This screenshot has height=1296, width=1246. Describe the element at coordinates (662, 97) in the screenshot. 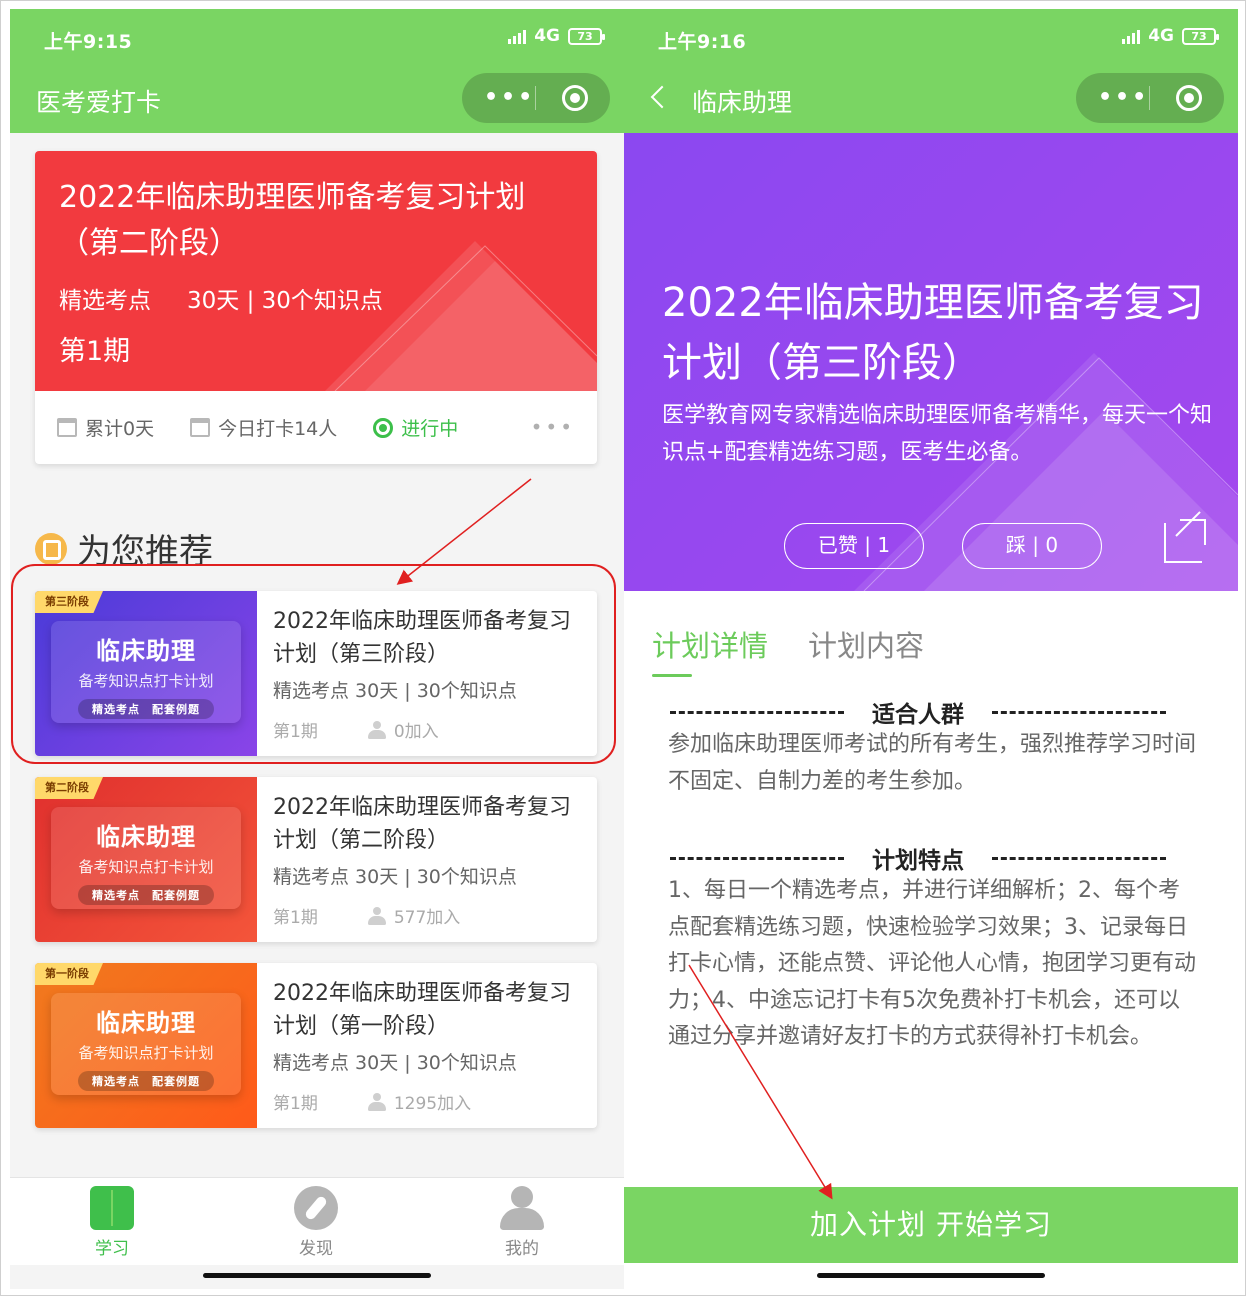

I see `back-arrow-icon` at that location.